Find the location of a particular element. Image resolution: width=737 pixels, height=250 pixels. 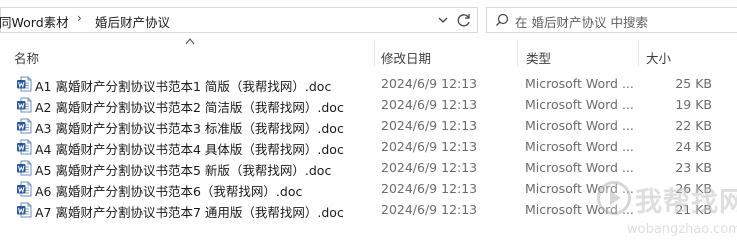

watermark-title: 我帮找网 is located at coordinates (686, 202).